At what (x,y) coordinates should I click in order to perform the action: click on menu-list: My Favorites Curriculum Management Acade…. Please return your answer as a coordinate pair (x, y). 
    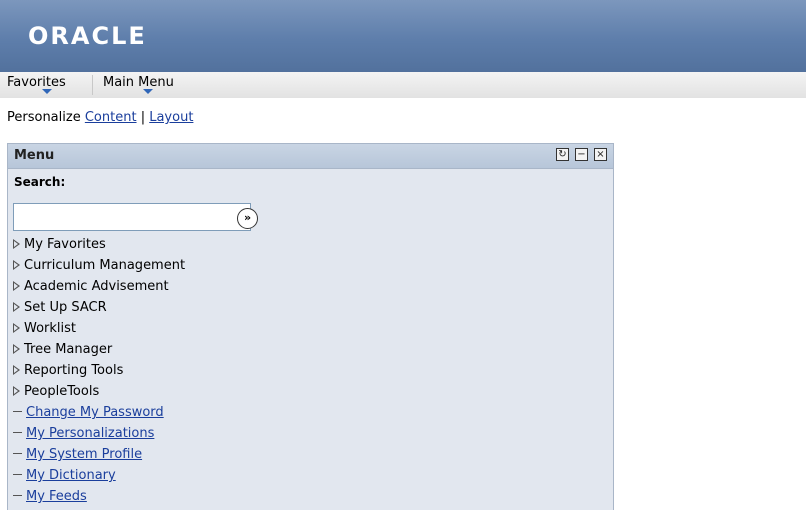
    Looking at the image, I should click on (99, 370).